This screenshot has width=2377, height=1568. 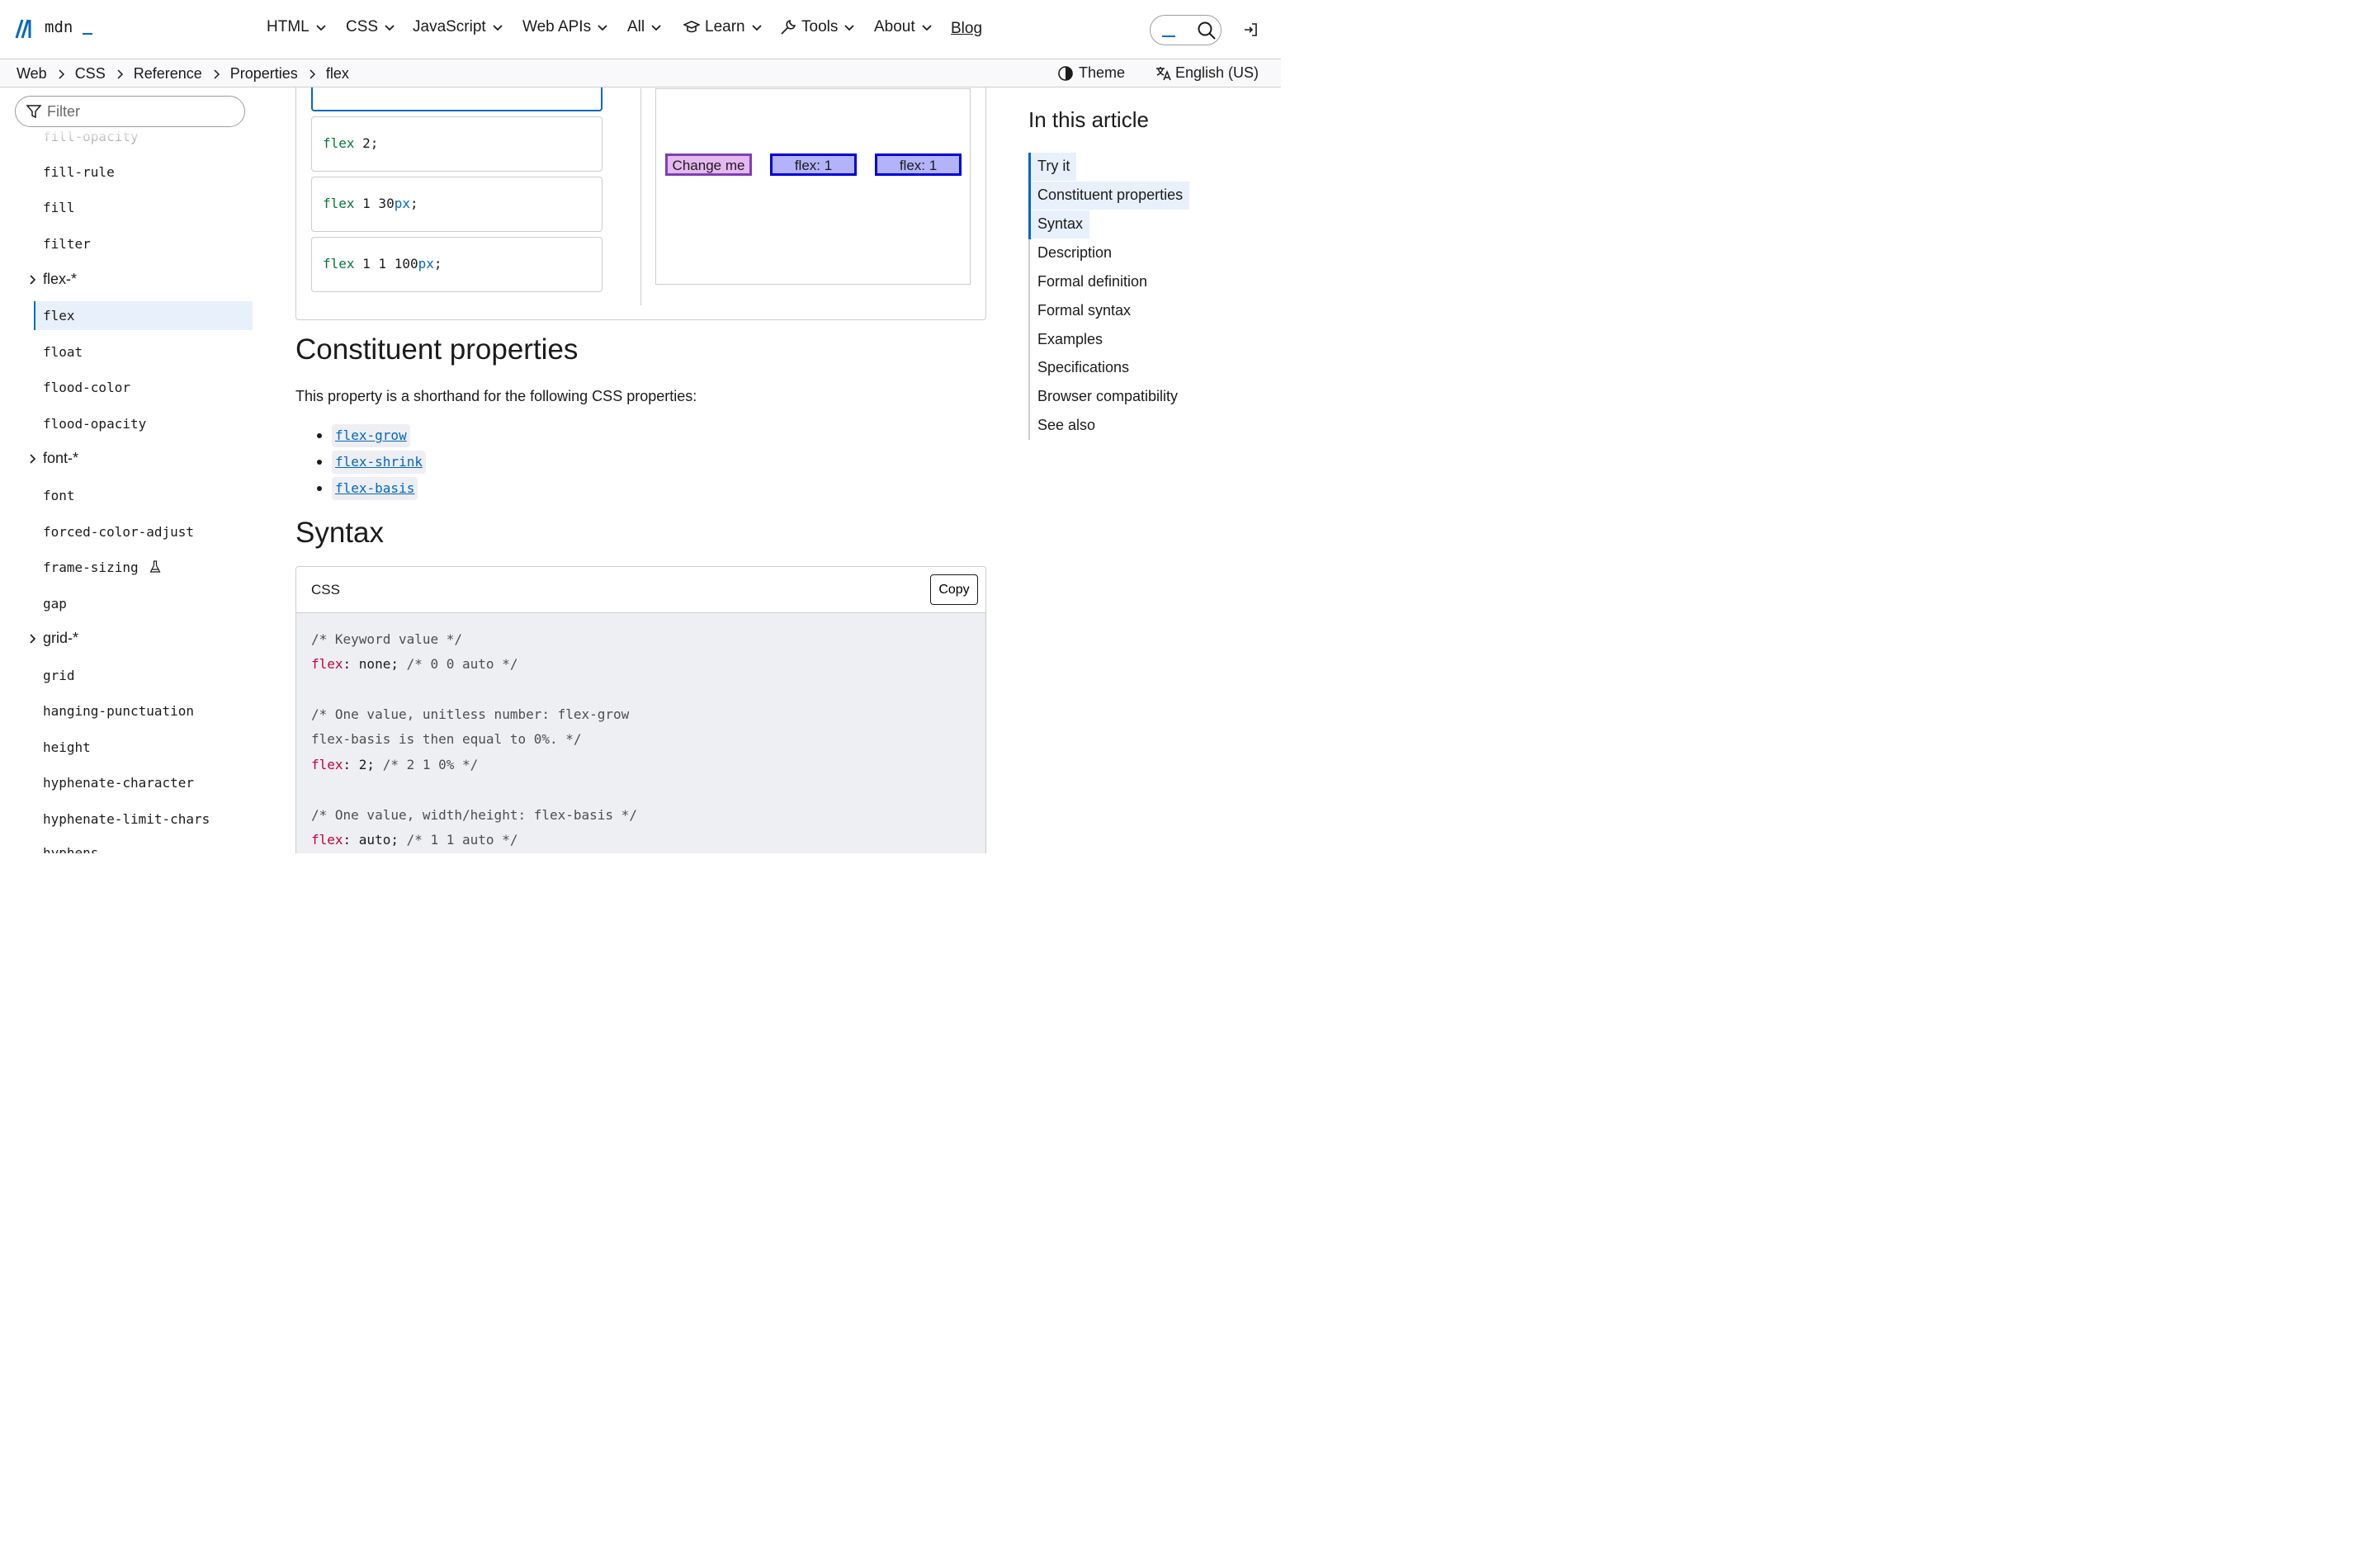 What do you see at coordinates (59, 316) in the screenshot?
I see `sidebar-item-flex: flex` at bounding box center [59, 316].